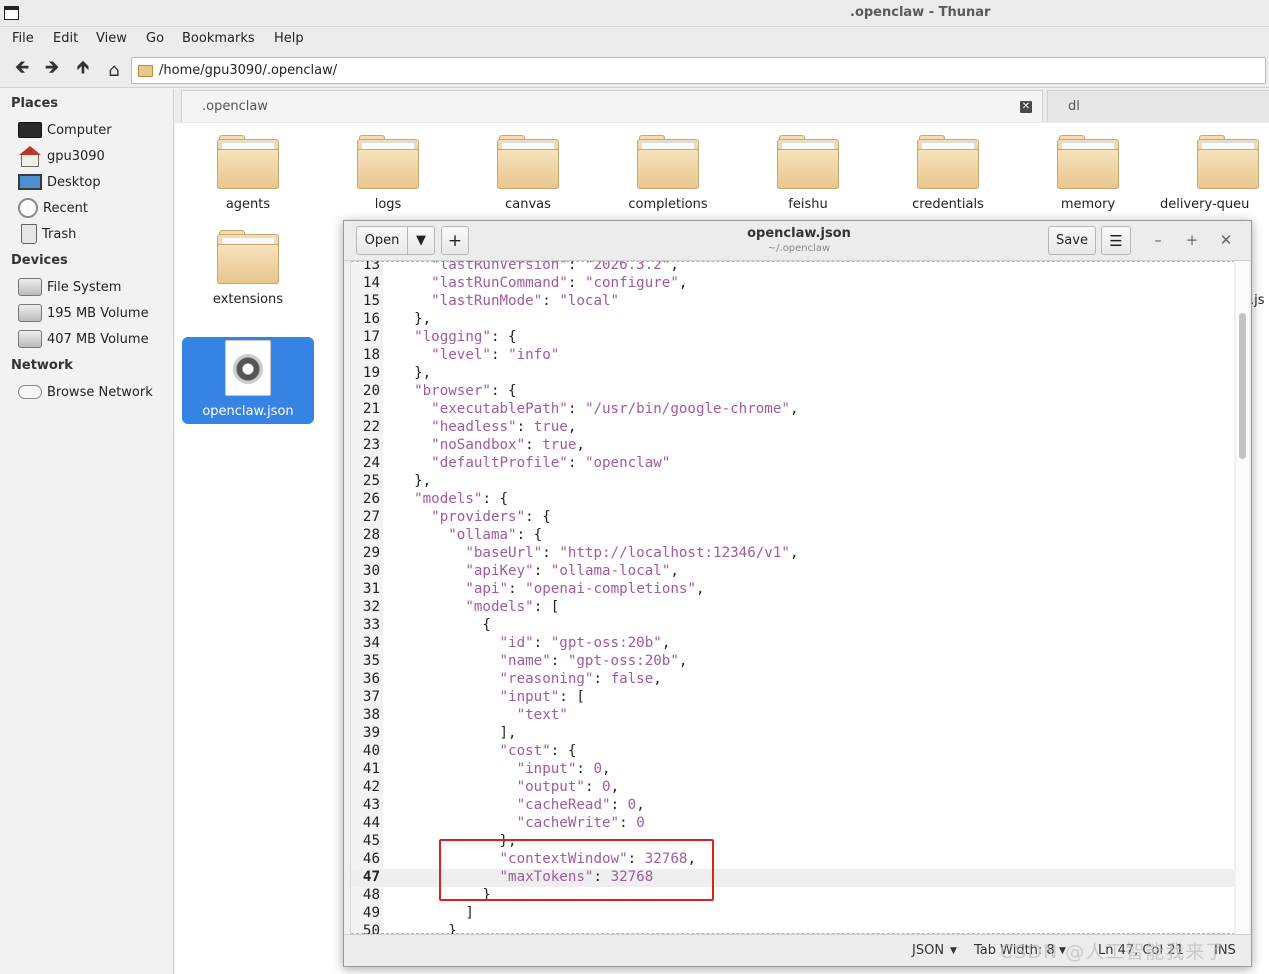 Image resolution: width=1269 pixels, height=974 pixels. Describe the element at coordinates (792, 590) in the screenshot. I see `code-line: 31 "api": "openai-completions",` at that location.